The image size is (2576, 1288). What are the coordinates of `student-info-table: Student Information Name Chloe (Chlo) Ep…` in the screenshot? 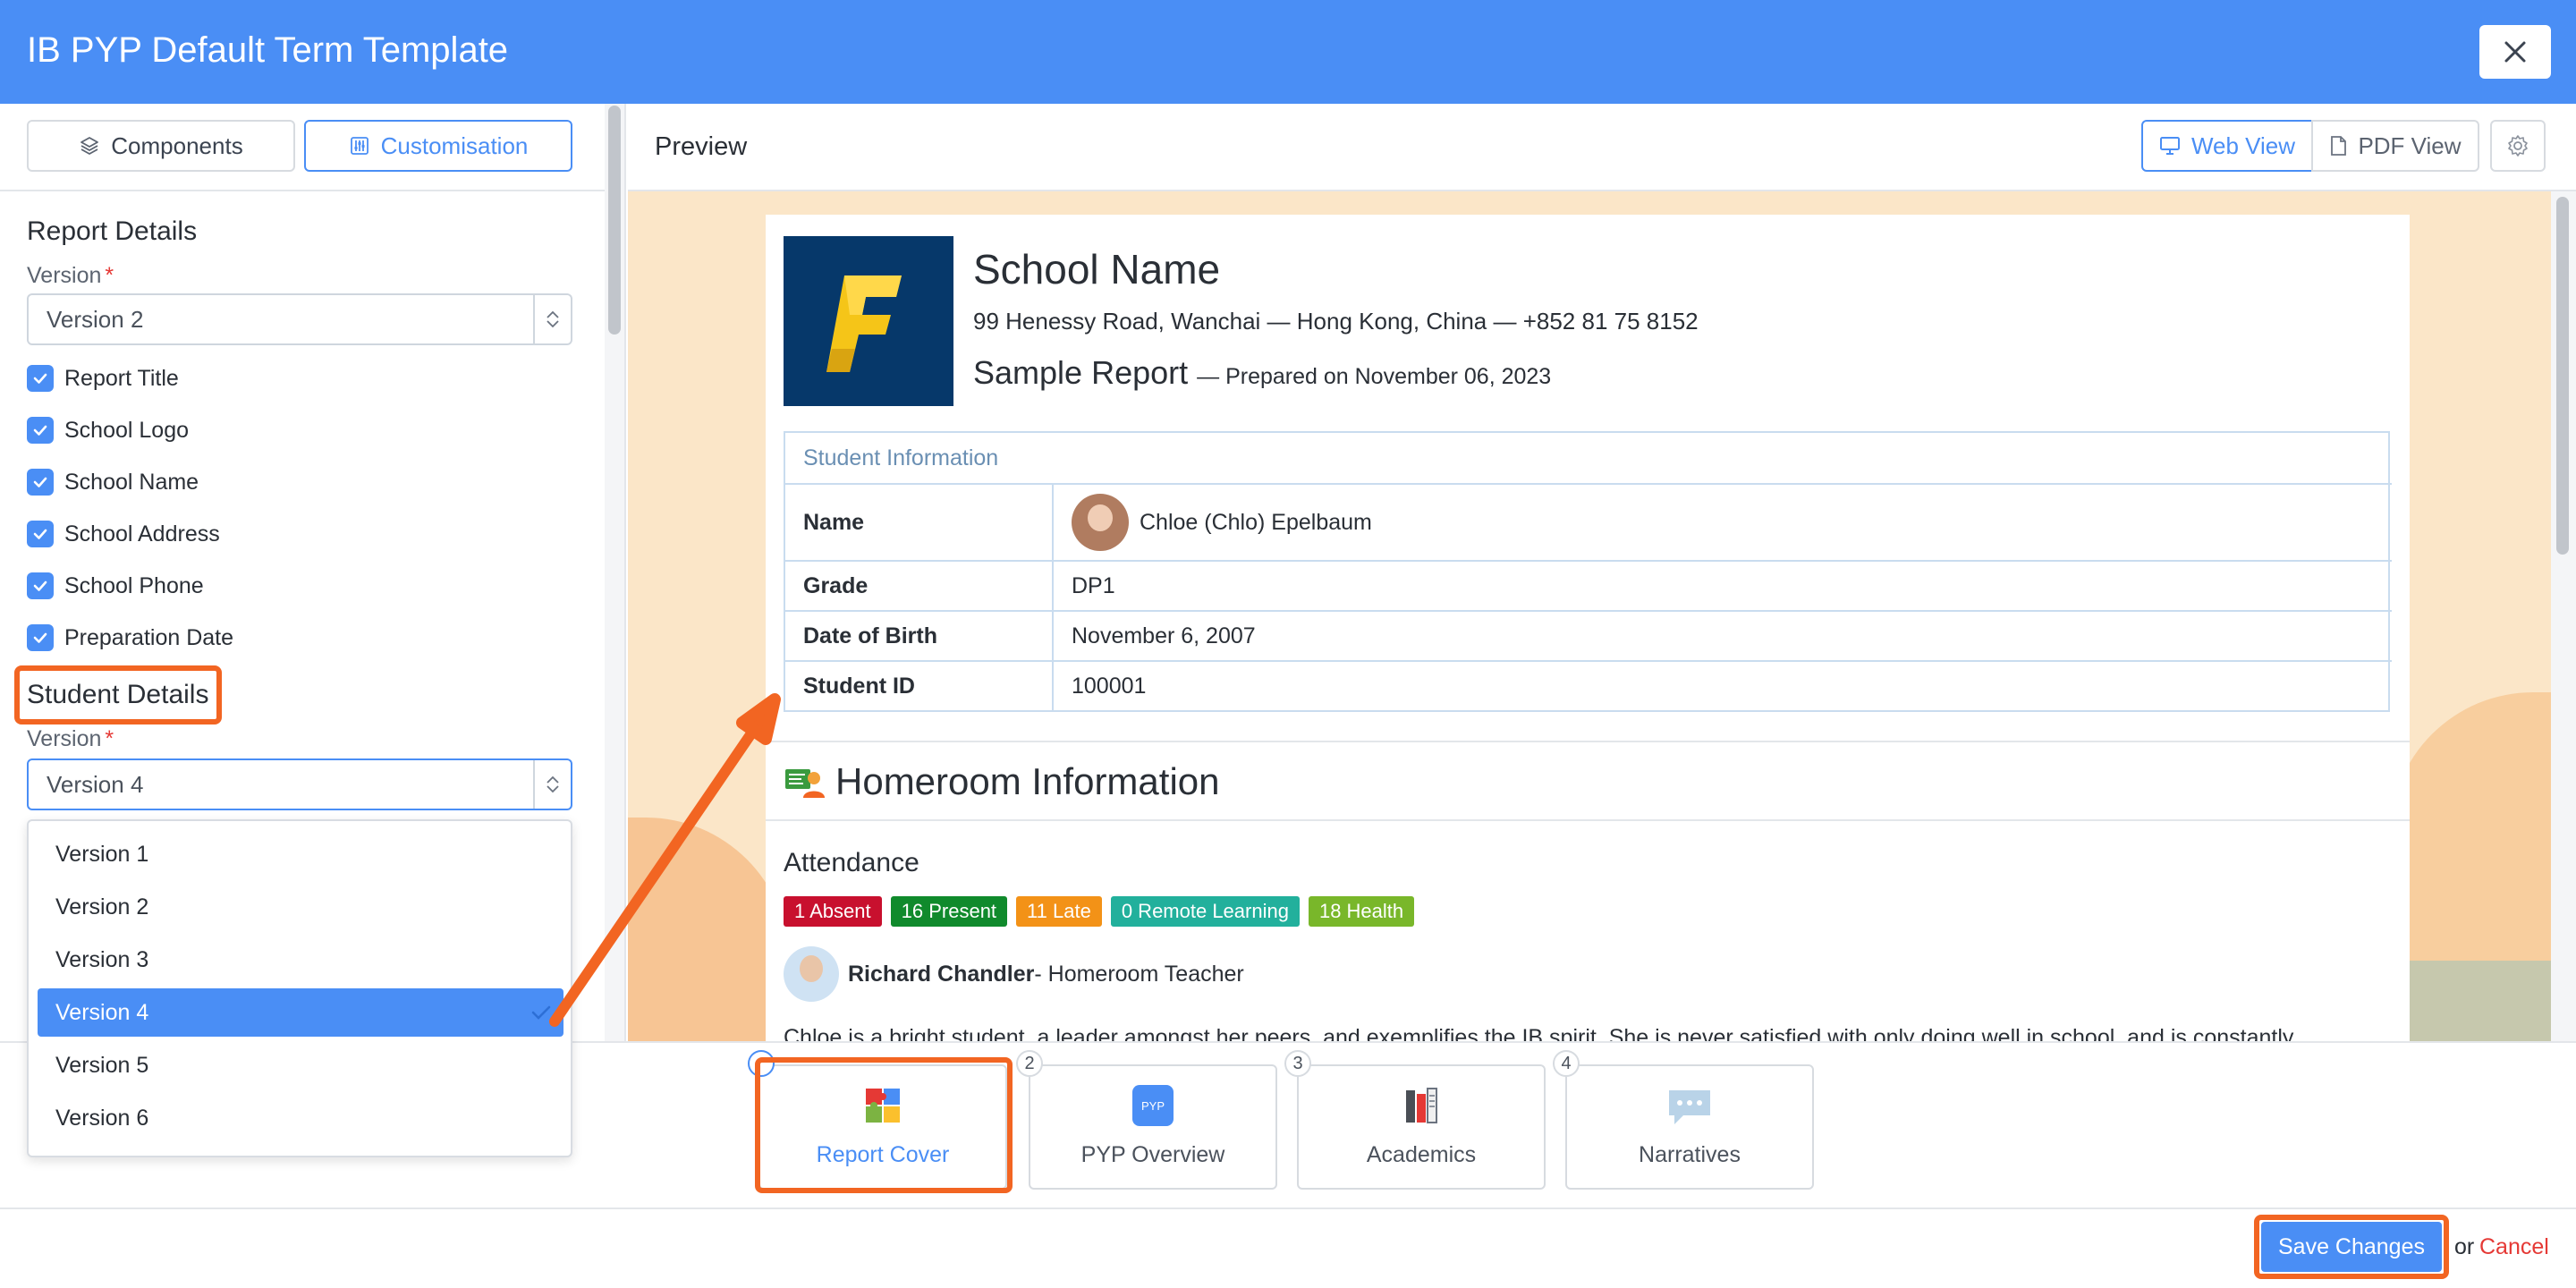 It's located at (1588, 571).